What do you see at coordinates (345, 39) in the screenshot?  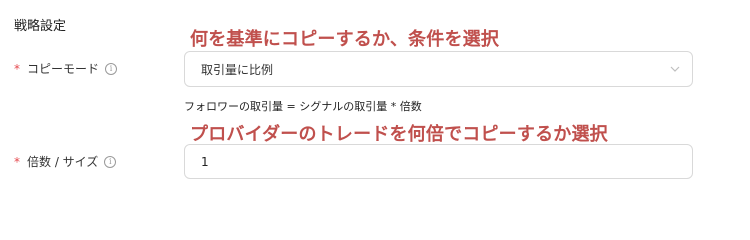 I see `annotation-copy-mode: 何を基準にコピーするか、条件を選択` at bounding box center [345, 39].